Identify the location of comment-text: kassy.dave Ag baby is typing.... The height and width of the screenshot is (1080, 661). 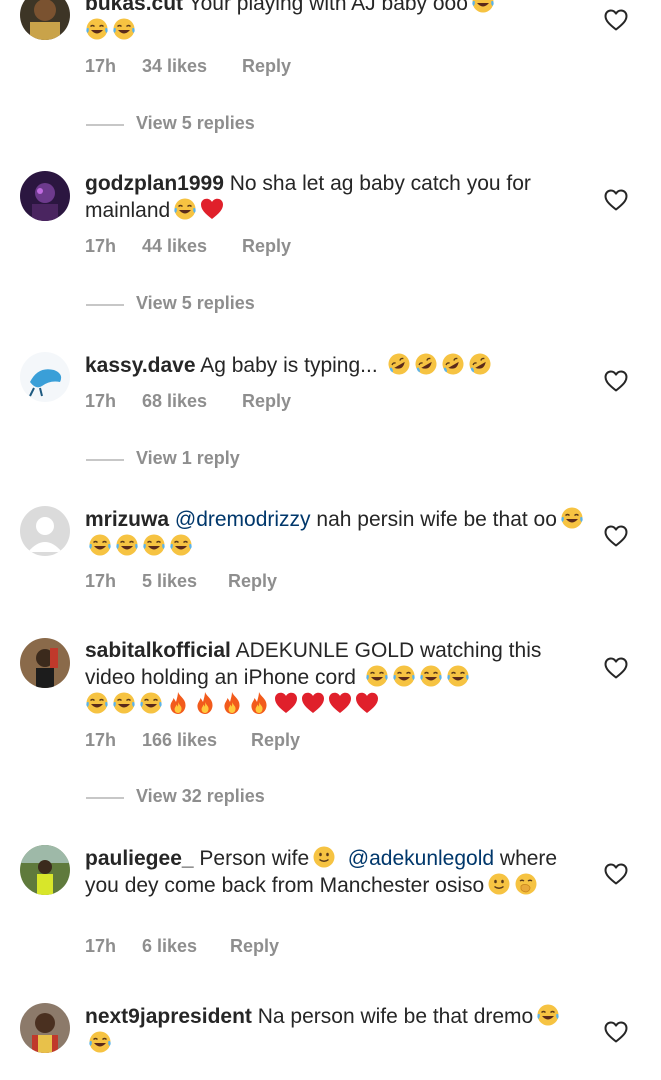
(335, 365).